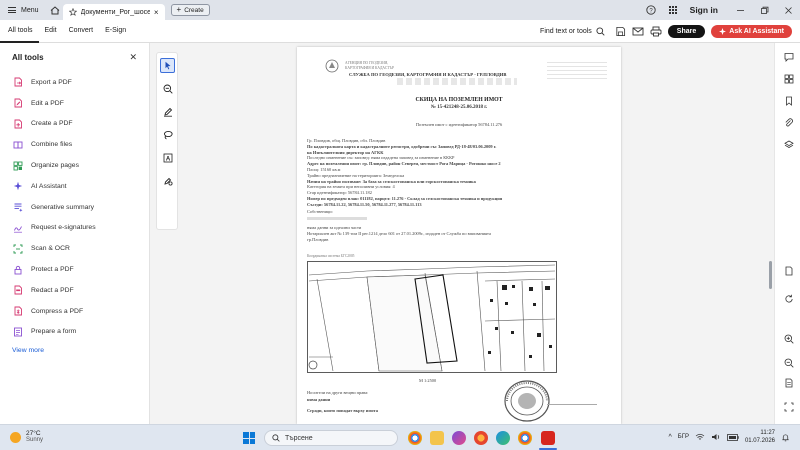 The width and height of the screenshot is (800, 450). Describe the element at coordinates (167, 111) in the screenshot. I see `draw-tool-button` at that location.